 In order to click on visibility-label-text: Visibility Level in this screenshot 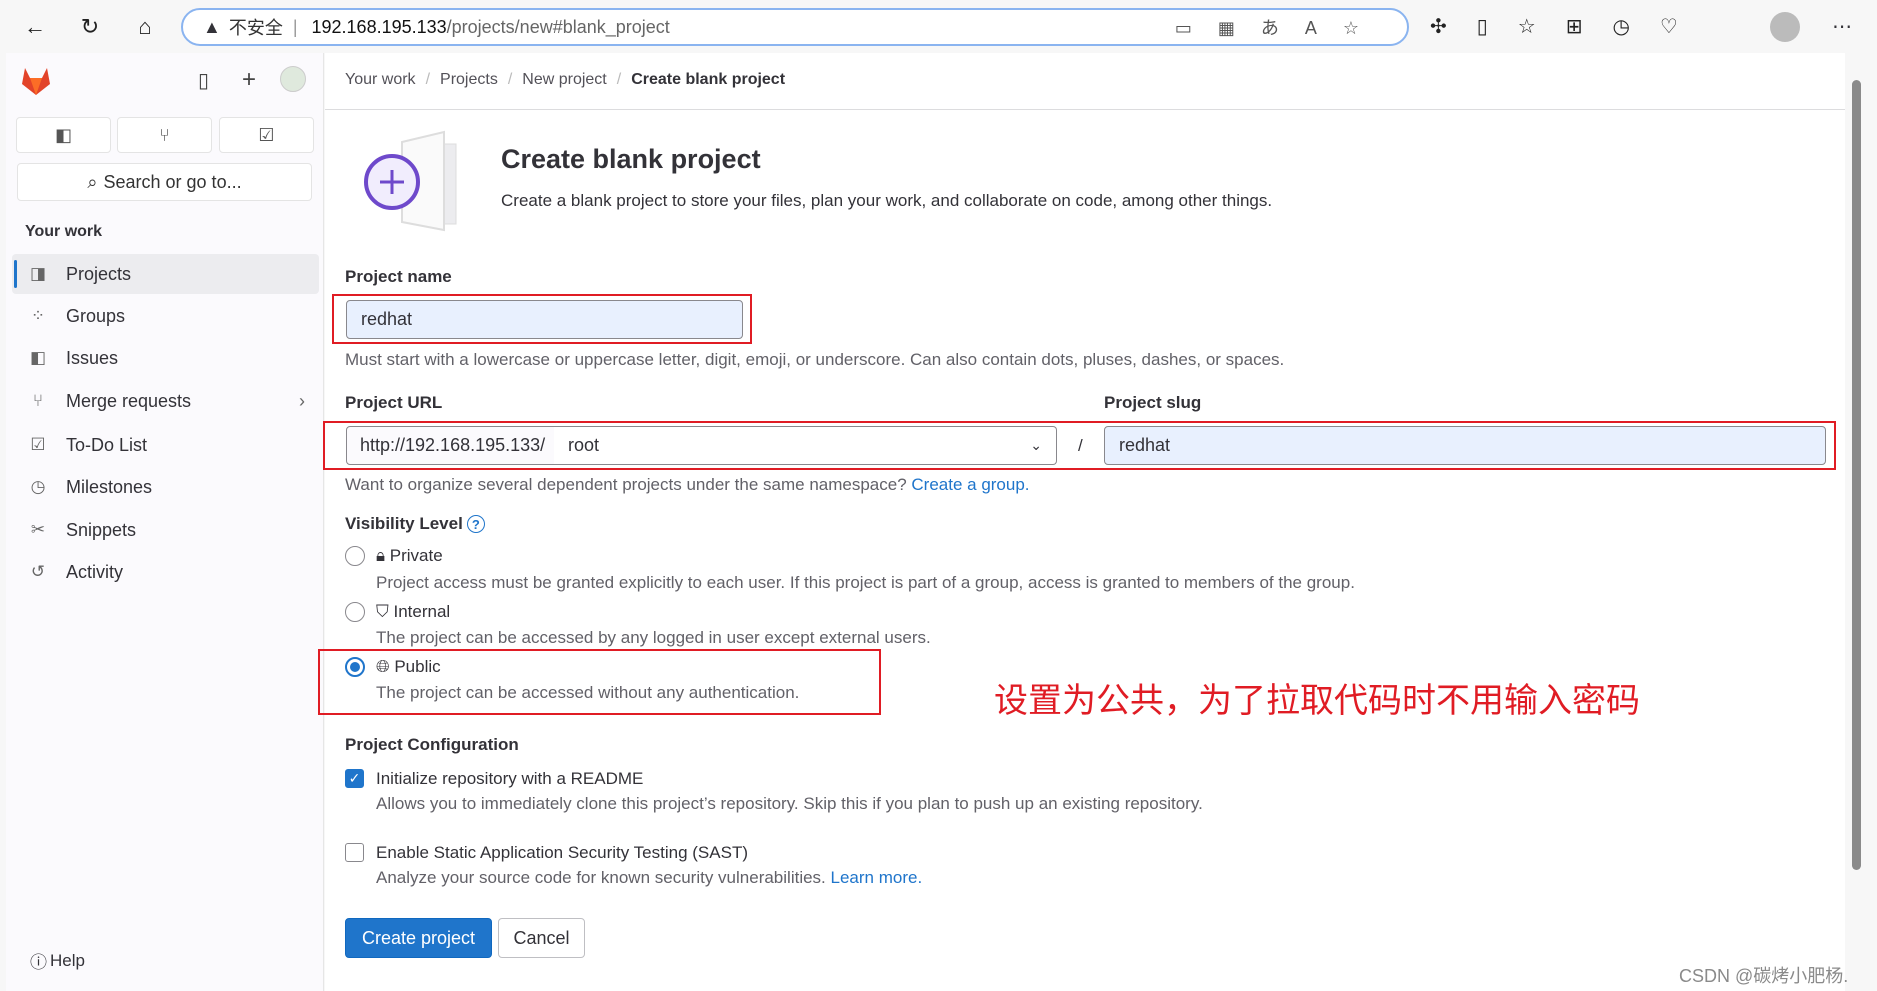, I will do `click(404, 523)`.